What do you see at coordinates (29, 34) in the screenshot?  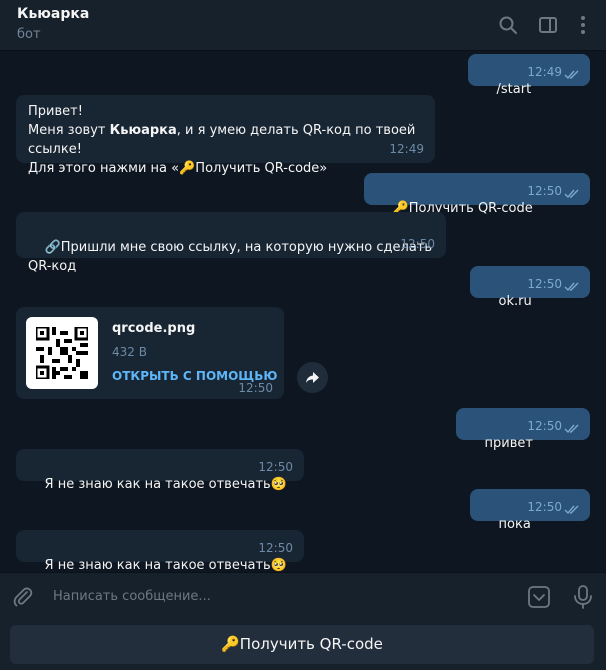 I see `chat-subtitle: бот` at bounding box center [29, 34].